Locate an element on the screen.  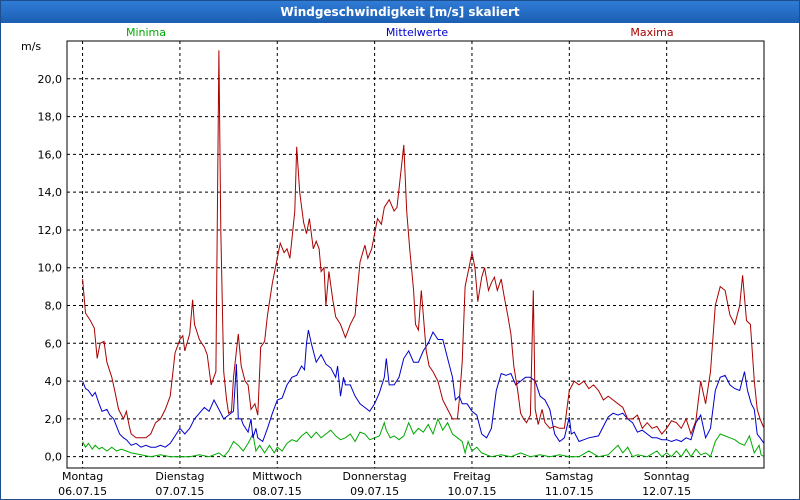
y-tick-label: 18,0 is located at coordinates (50, 117).